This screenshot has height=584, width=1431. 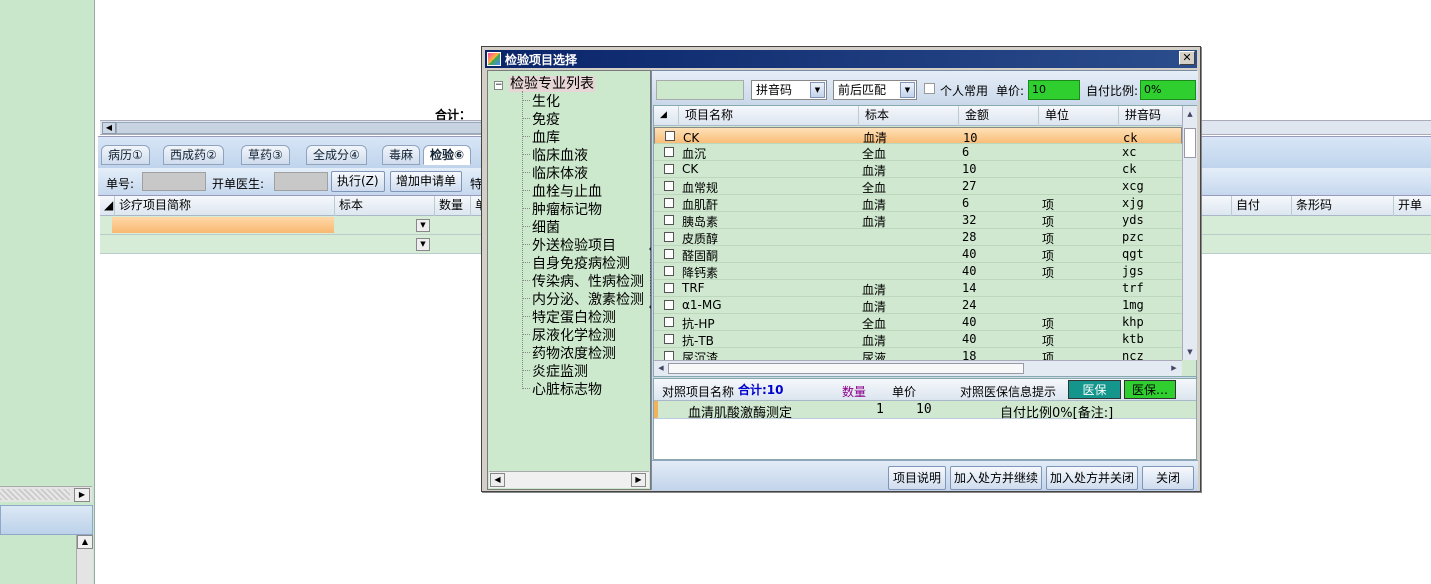 What do you see at coordinates (918, 152) in the screenshot?
I see `table-row: 血沉 全血 6 xc` at bounding box center [918, 152].